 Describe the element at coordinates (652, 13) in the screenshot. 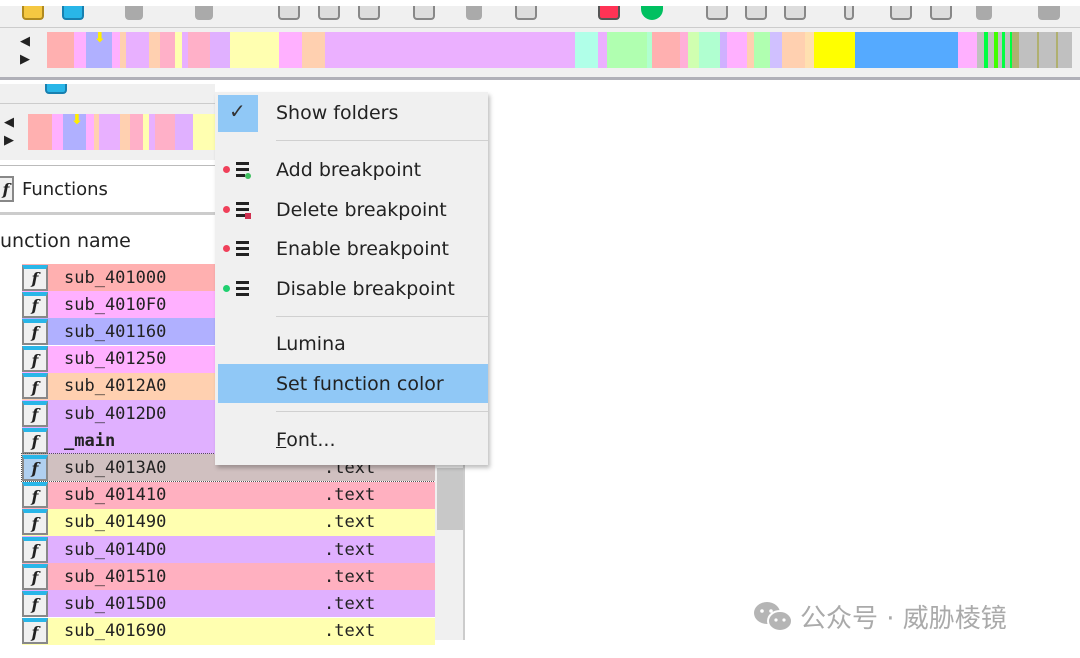

I see `run-icon` at that location.